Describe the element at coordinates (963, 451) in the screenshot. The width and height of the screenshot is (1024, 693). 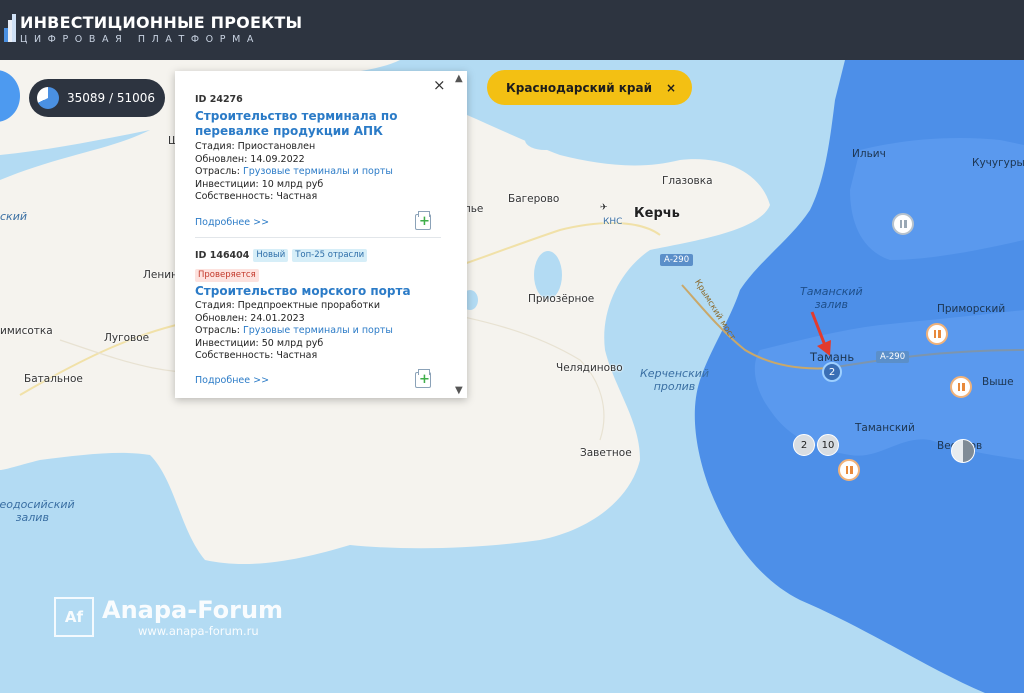
I see `cluster-pie-marker` at that location.